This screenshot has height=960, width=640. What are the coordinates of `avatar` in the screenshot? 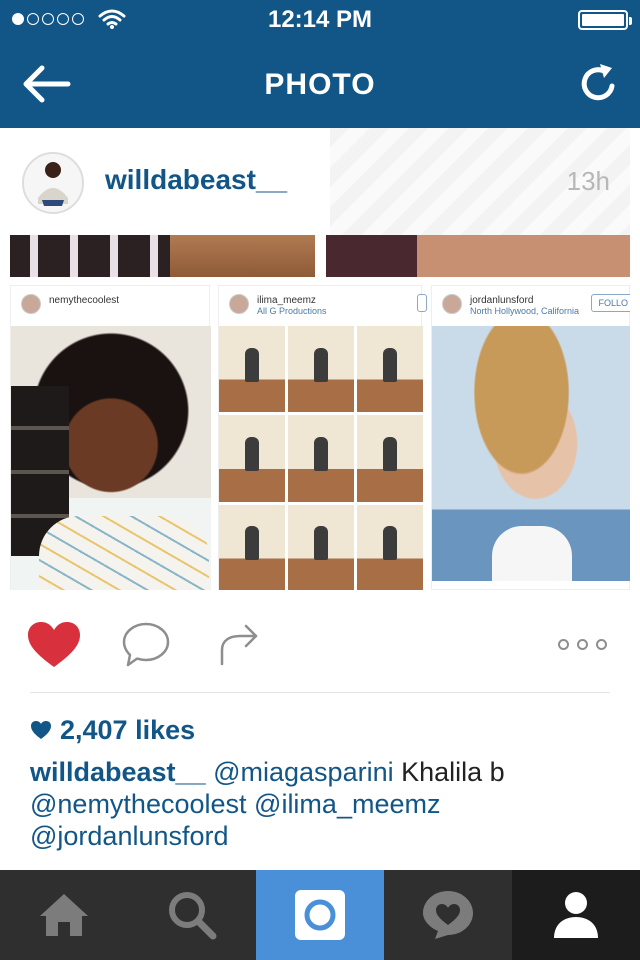 It's located at (53, 183).